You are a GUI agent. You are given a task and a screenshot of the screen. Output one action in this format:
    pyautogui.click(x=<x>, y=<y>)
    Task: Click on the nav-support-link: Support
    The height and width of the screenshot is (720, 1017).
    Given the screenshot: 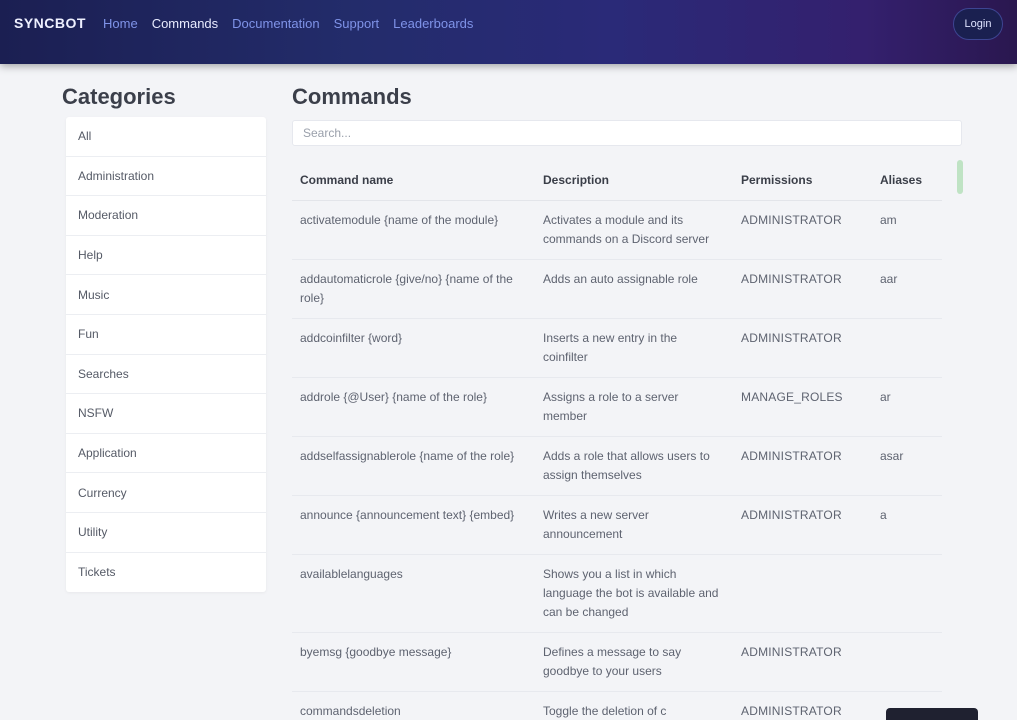 What is the action you would take?
    pyautogui.click(x=357, y=23)
    